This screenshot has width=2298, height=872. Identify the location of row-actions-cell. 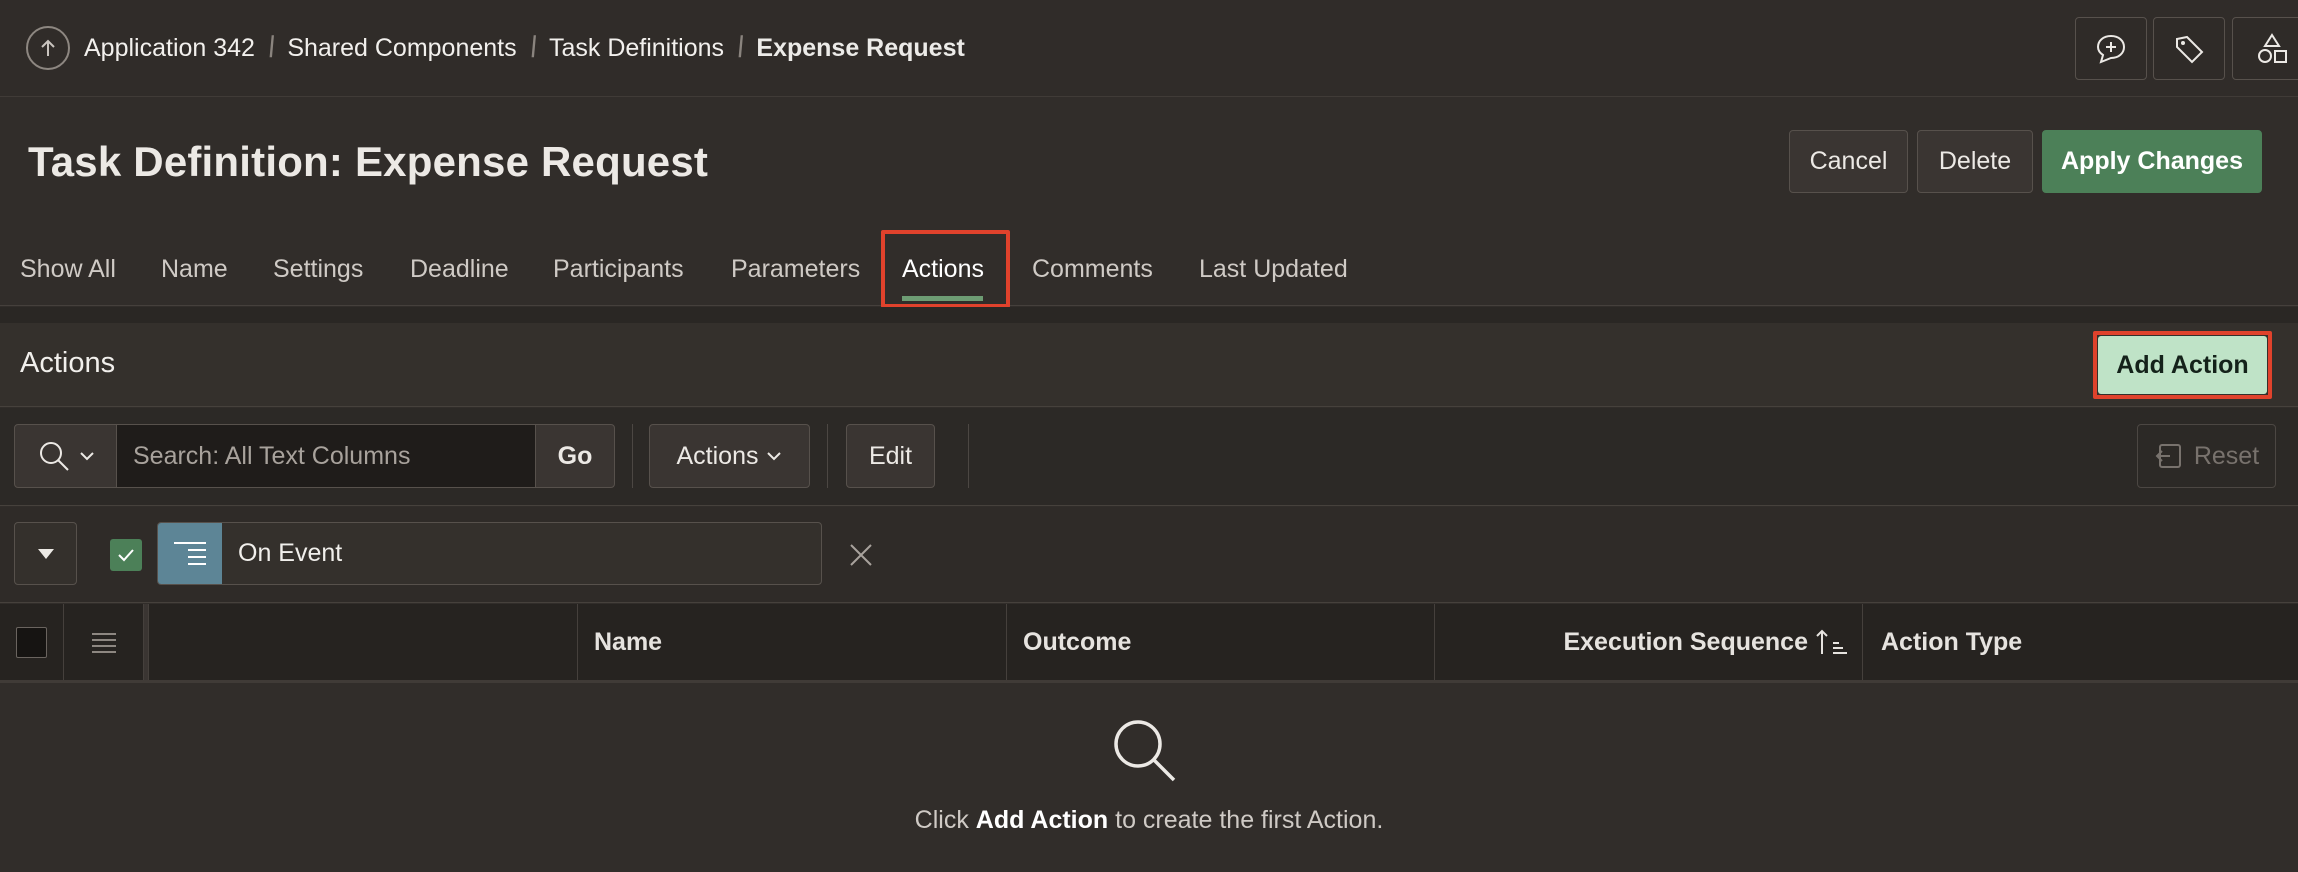
(104, 642).